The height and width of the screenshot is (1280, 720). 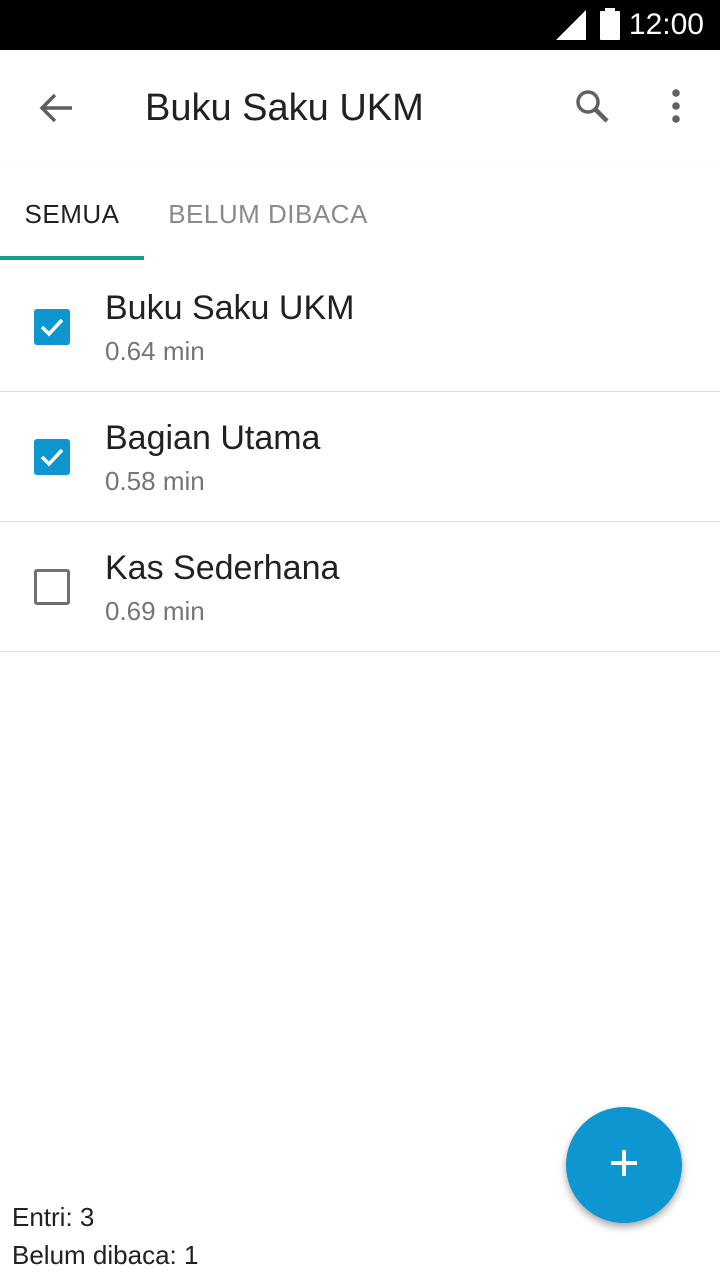 I want to click on status-bar: 12:00, so click(x=360, y=25).